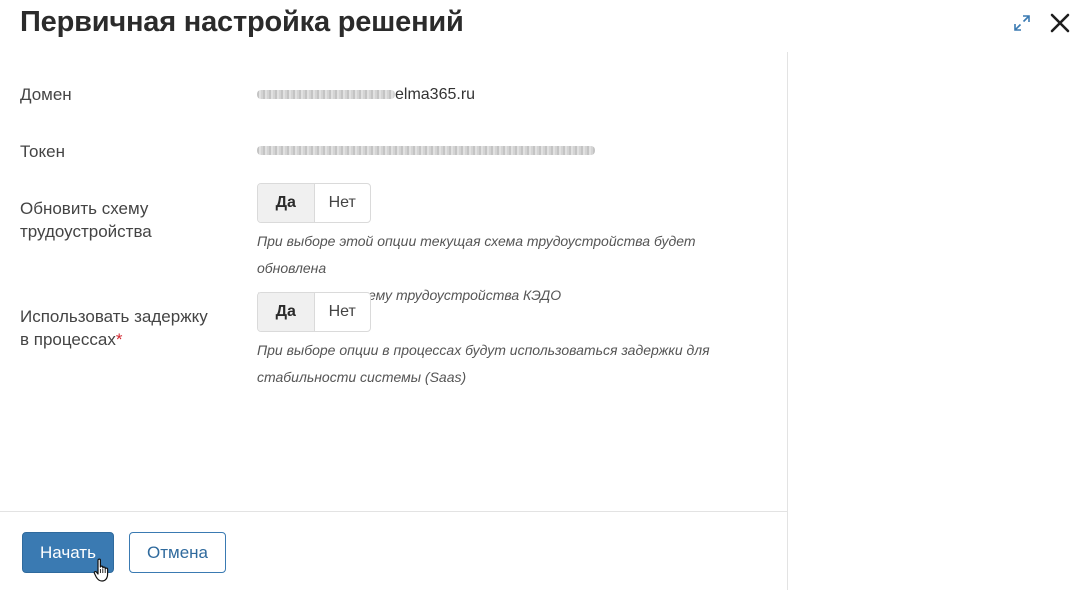  I want to click on domain-suffix: elma365.ru, so click(435, 94).